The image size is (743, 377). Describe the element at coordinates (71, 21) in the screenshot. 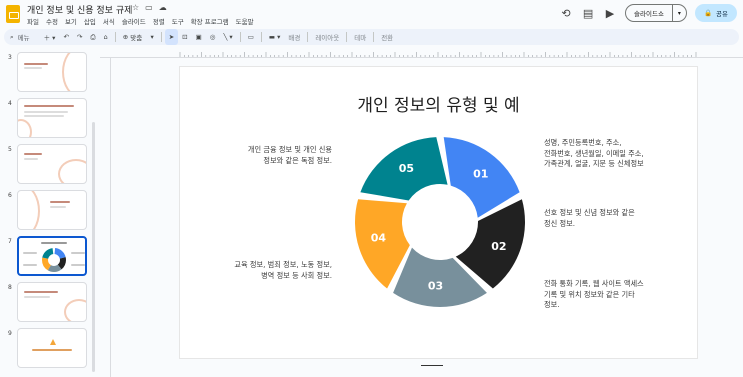

I see `menu-view: 보기` at that location.